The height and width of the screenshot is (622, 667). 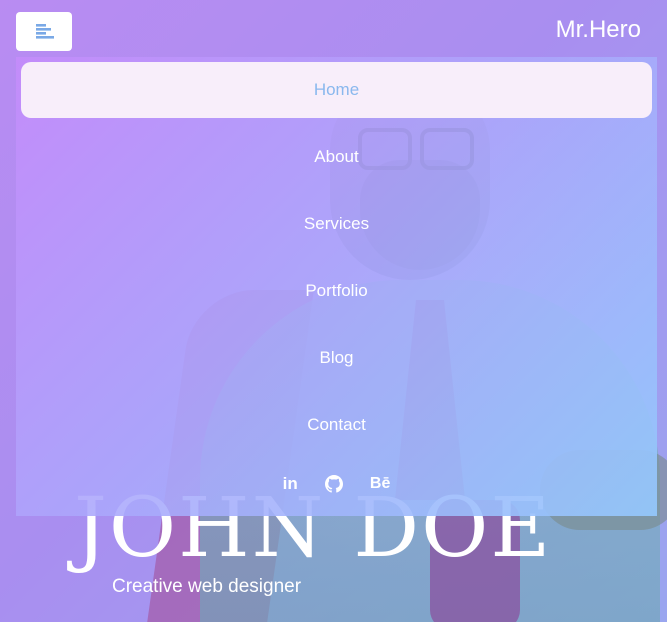 I want to click on linkedin-icon: in, so click(x=290, y=484).